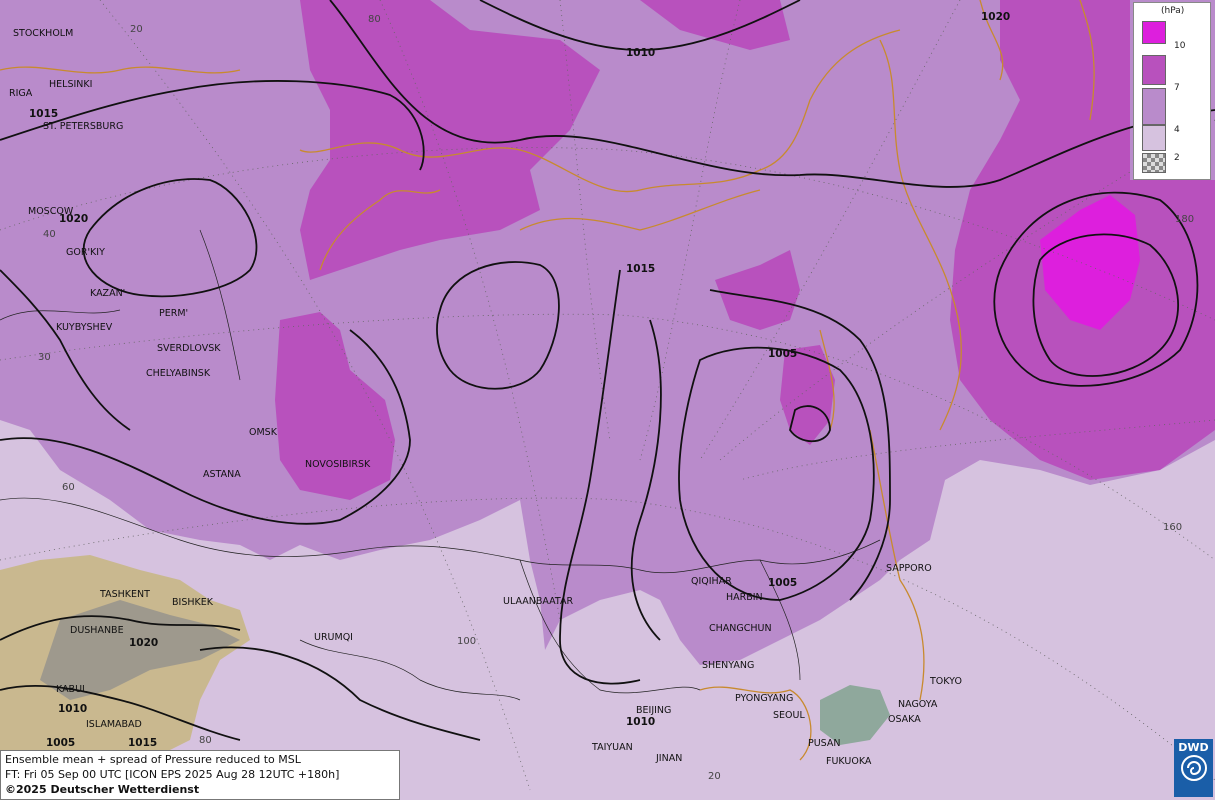 The height and width of the screenshot is (800, 1215). I want to click on city-changchun: CHANGCHUN, so click(740, 628).